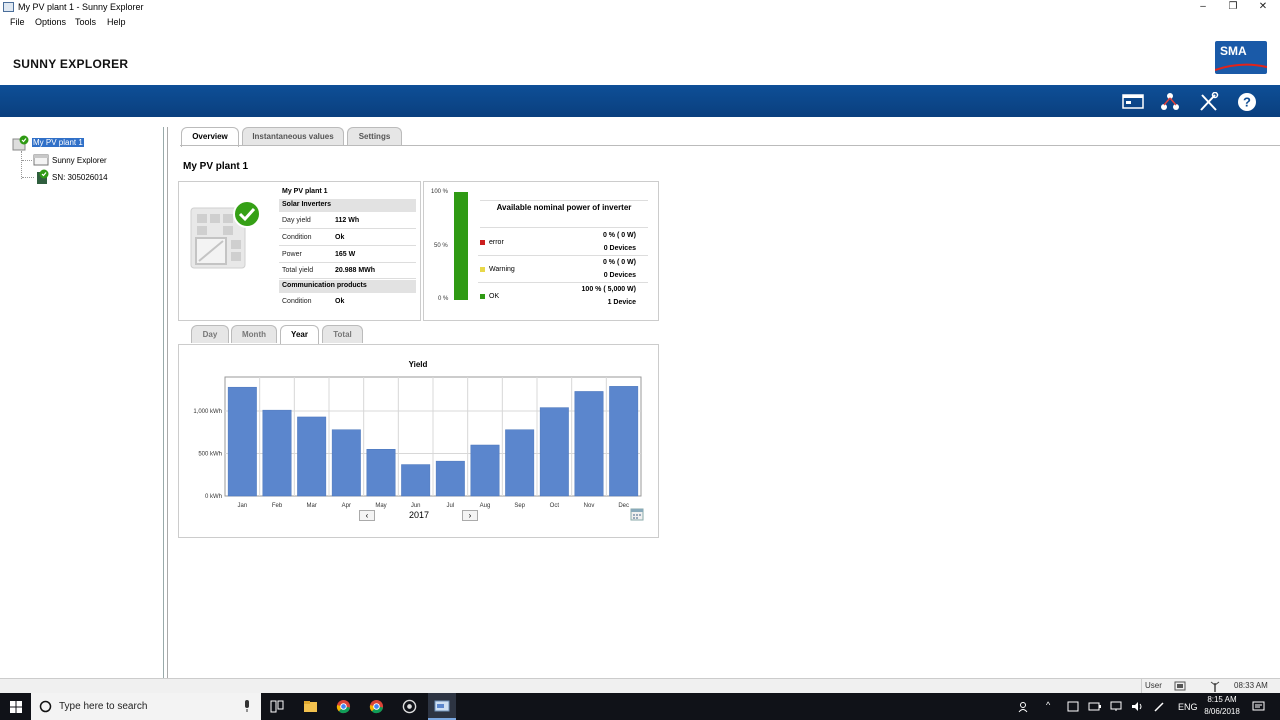 This screenshot has height=720, width=1280. What do you see at coordinates (343, 706) in the screenshot?
I see `chrome-icon` at bounding box center [343, 706].